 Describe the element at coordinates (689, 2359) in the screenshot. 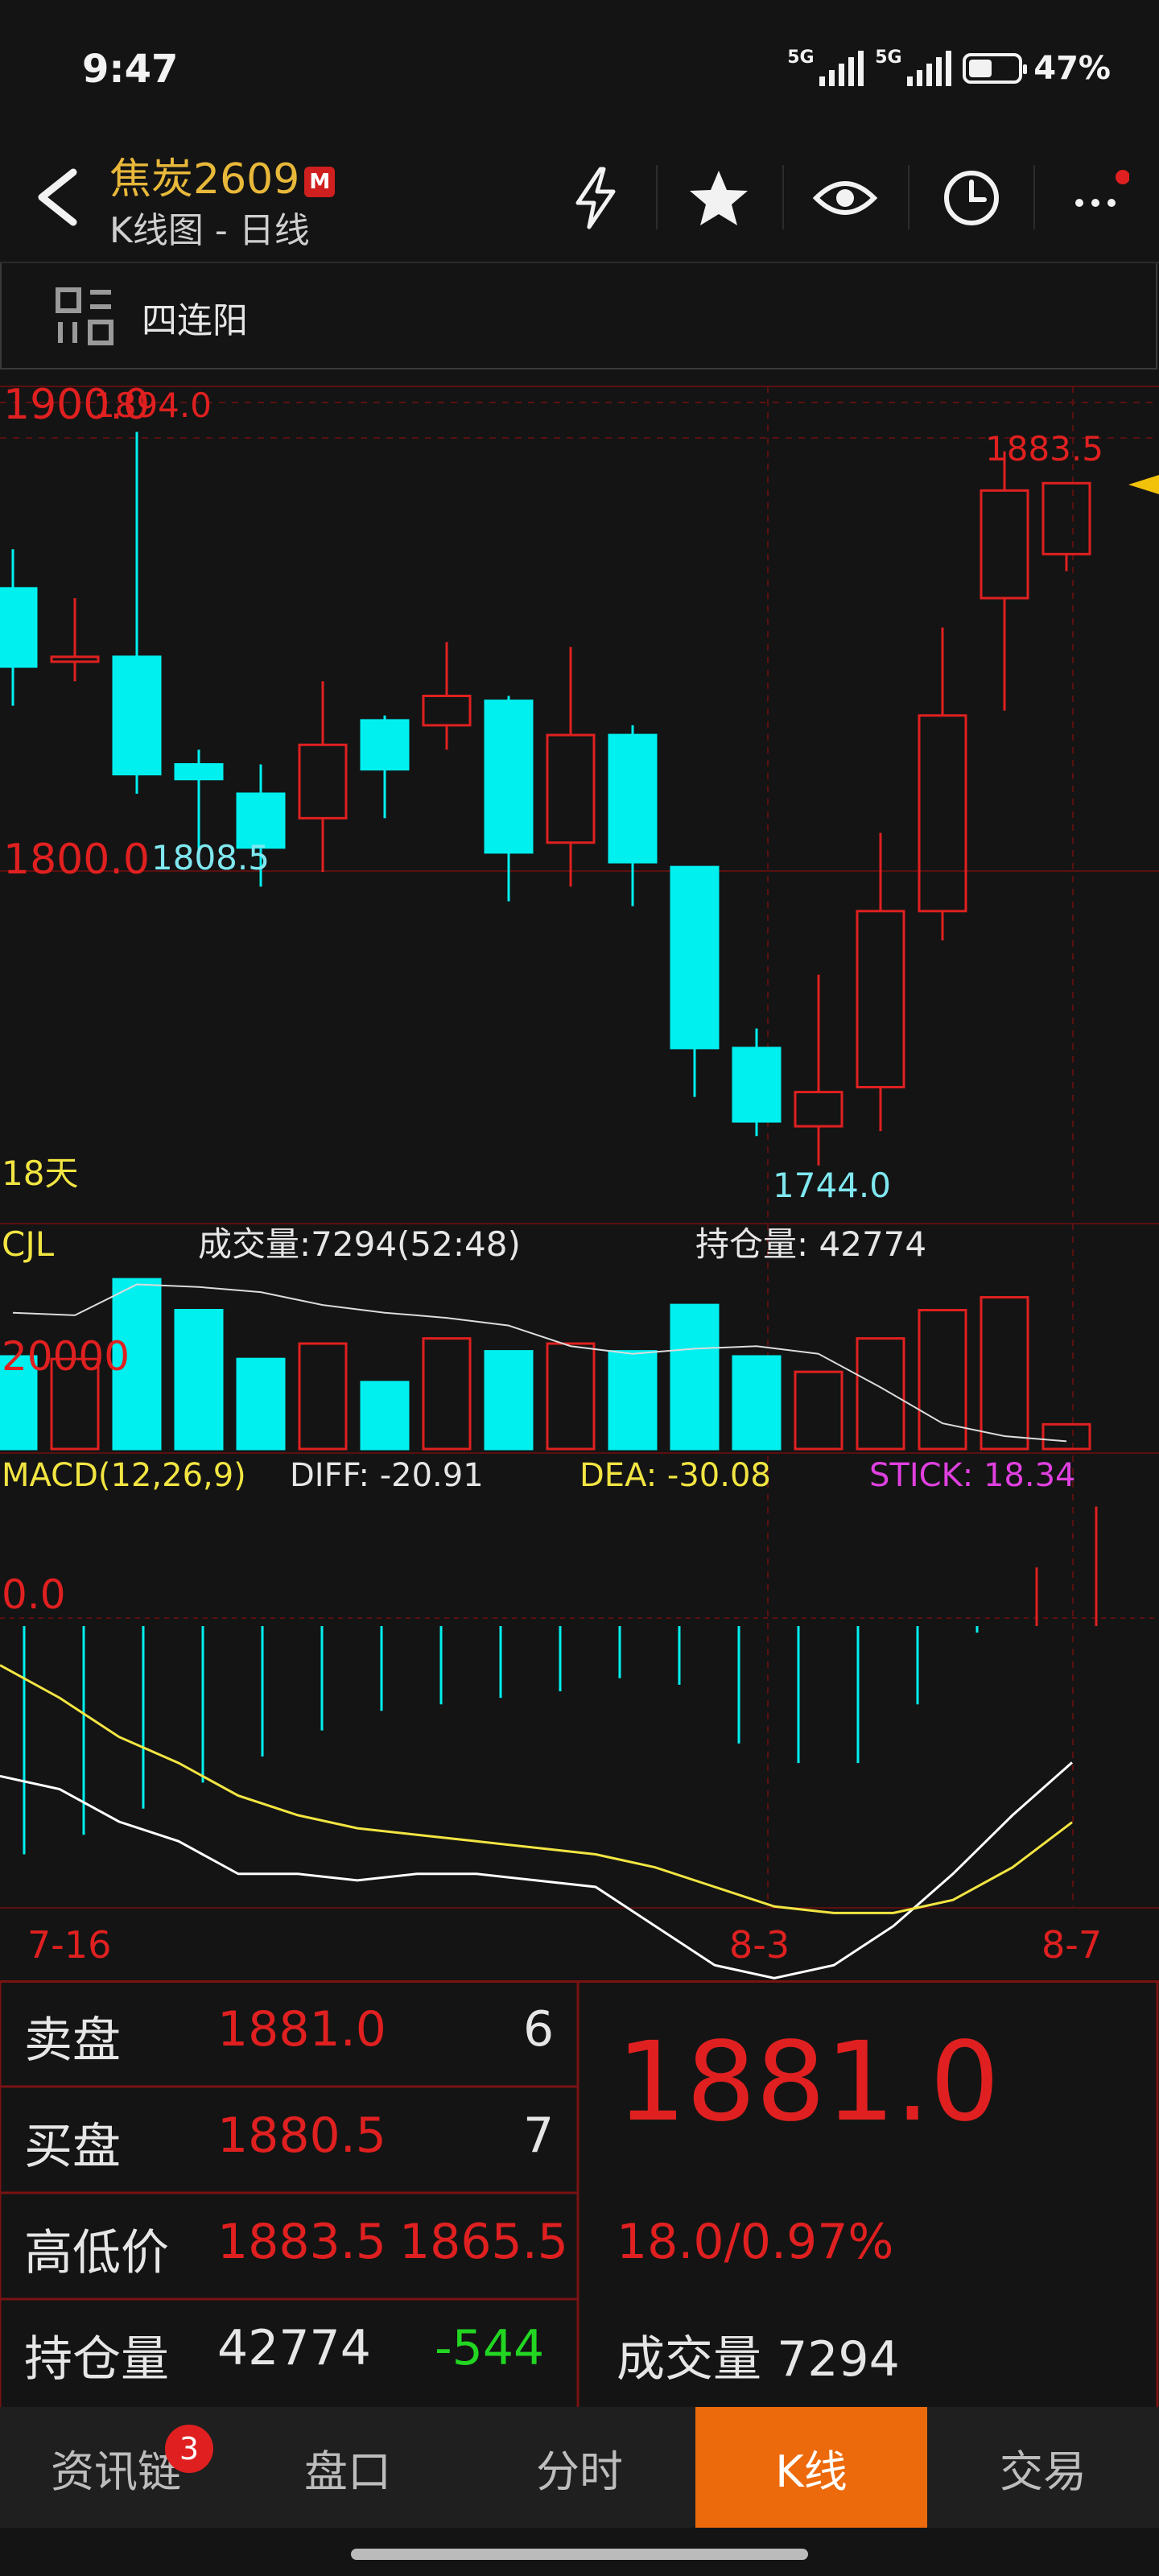

I see `volume-label-text: 成交量` at that location.